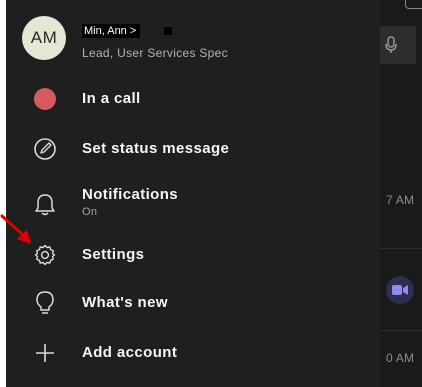  What do you see at coordinates (111, 31) in the screenshot?
I see `profile-name: Min, Ann >` at bounding box center [111, 31].